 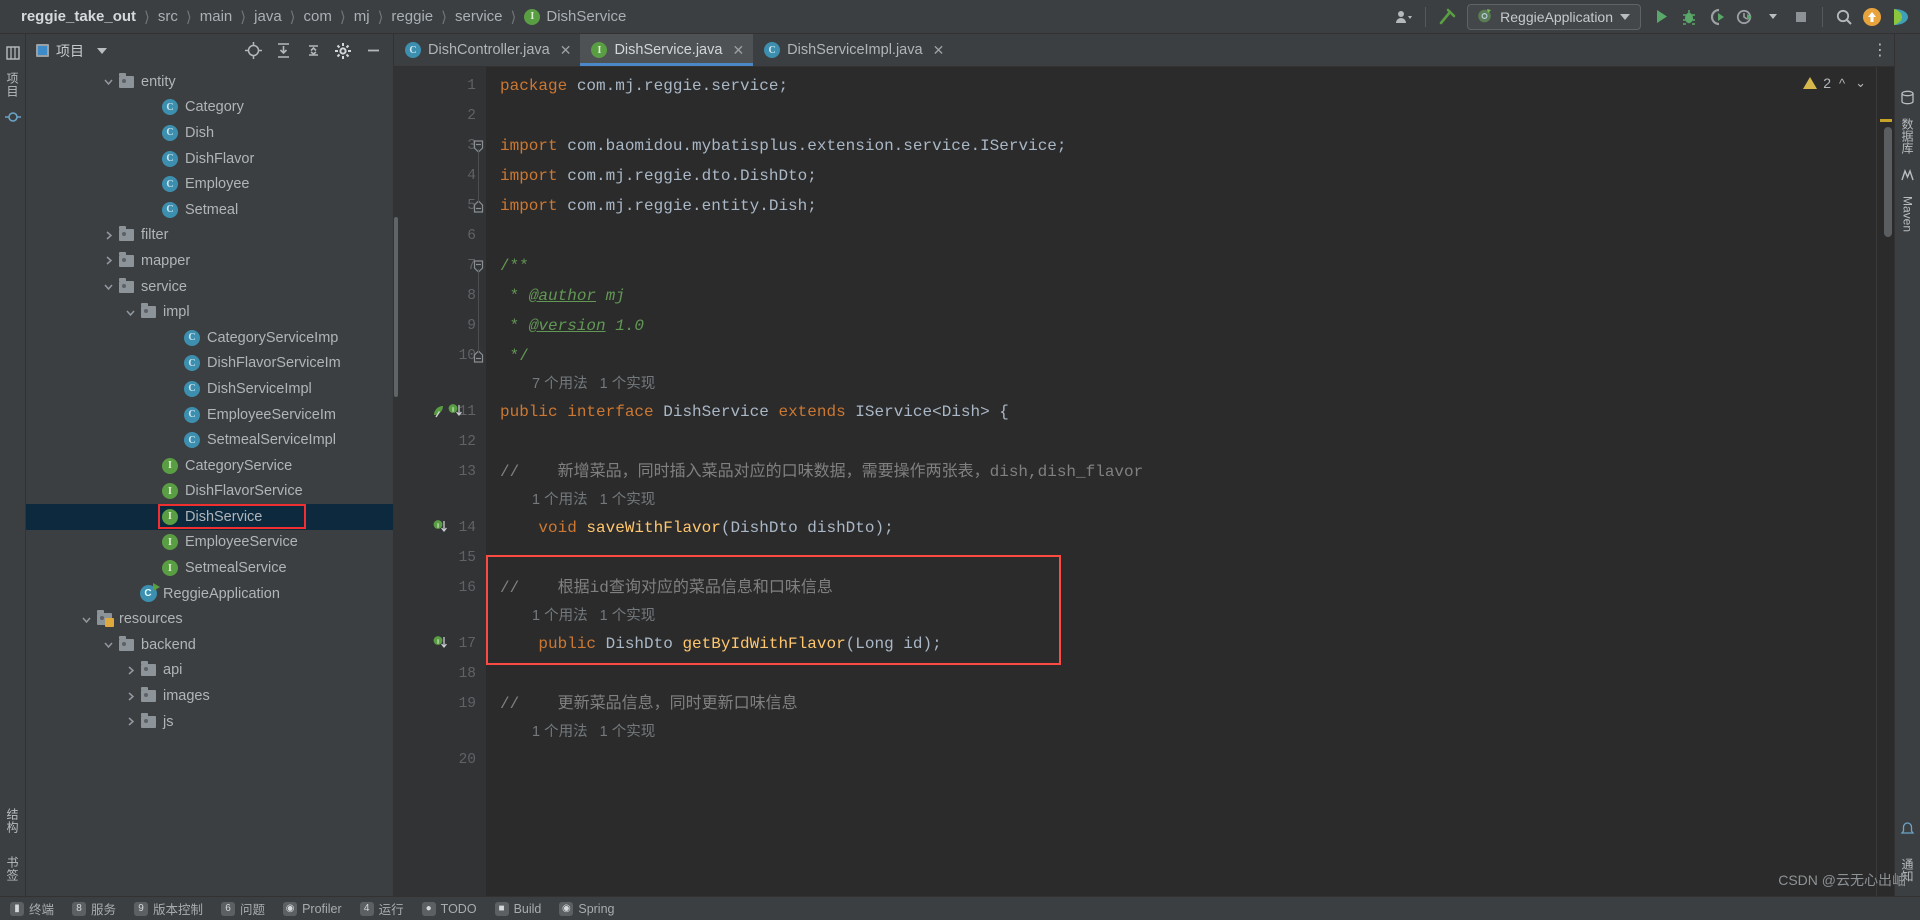 I want to click on breadcrumb-item-project: reggie_take_out, so click(x=78, y=16).